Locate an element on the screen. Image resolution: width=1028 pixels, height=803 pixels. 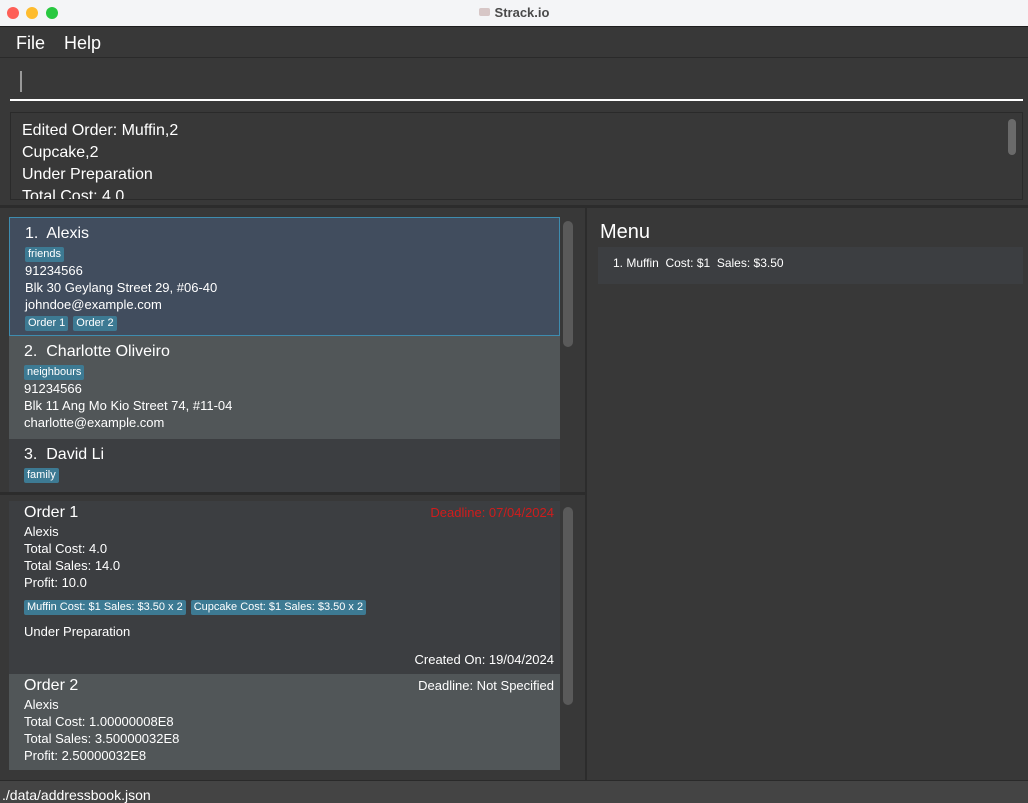
person-name: 1. Alexis is located at coordinates (57, 233).